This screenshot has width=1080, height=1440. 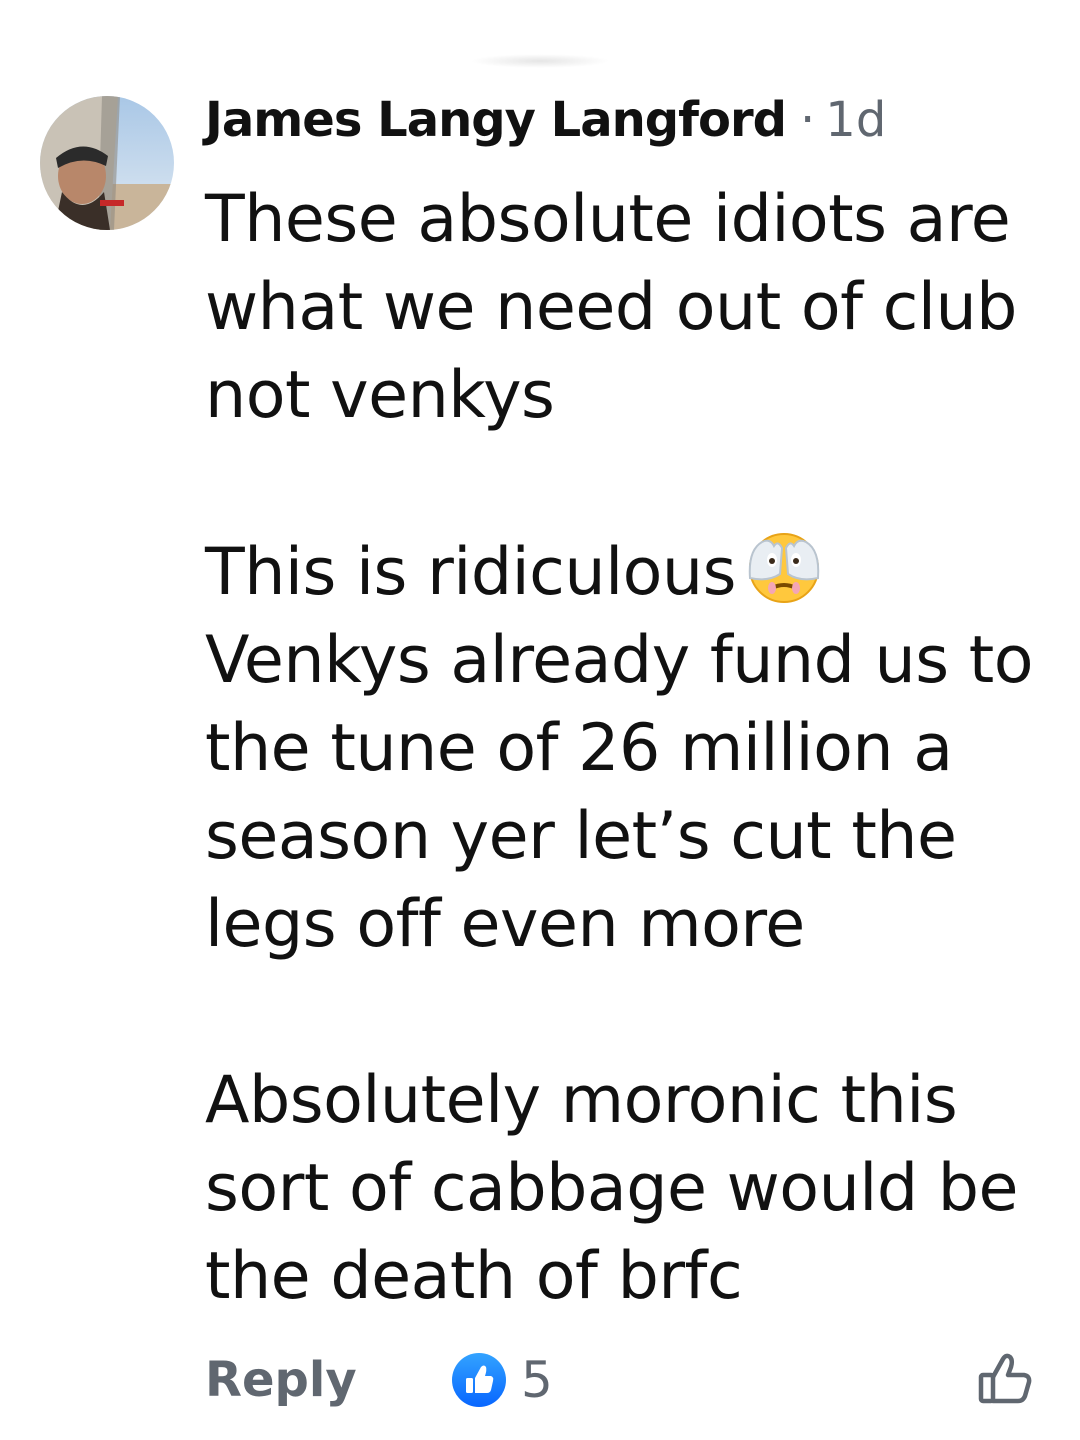 I want to click on reactions-summary: 5, so click(x=502, y=1380).